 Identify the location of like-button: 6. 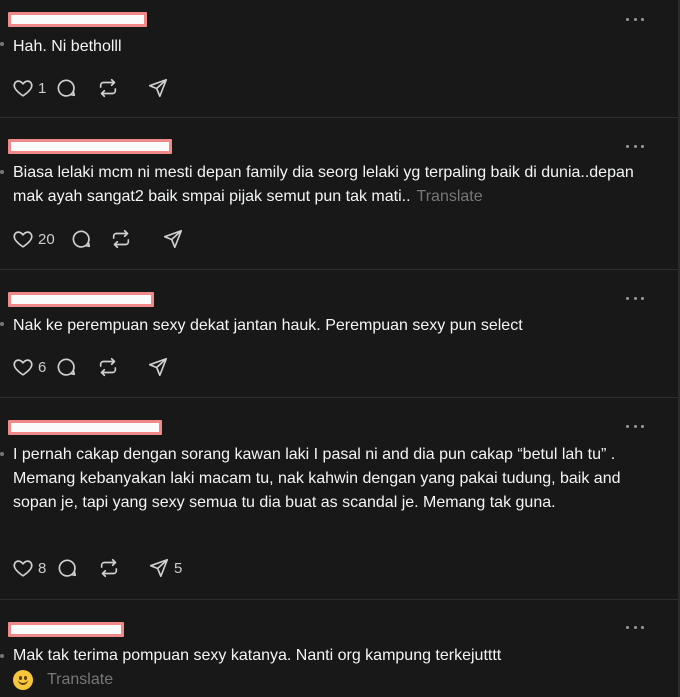
(33, 367).